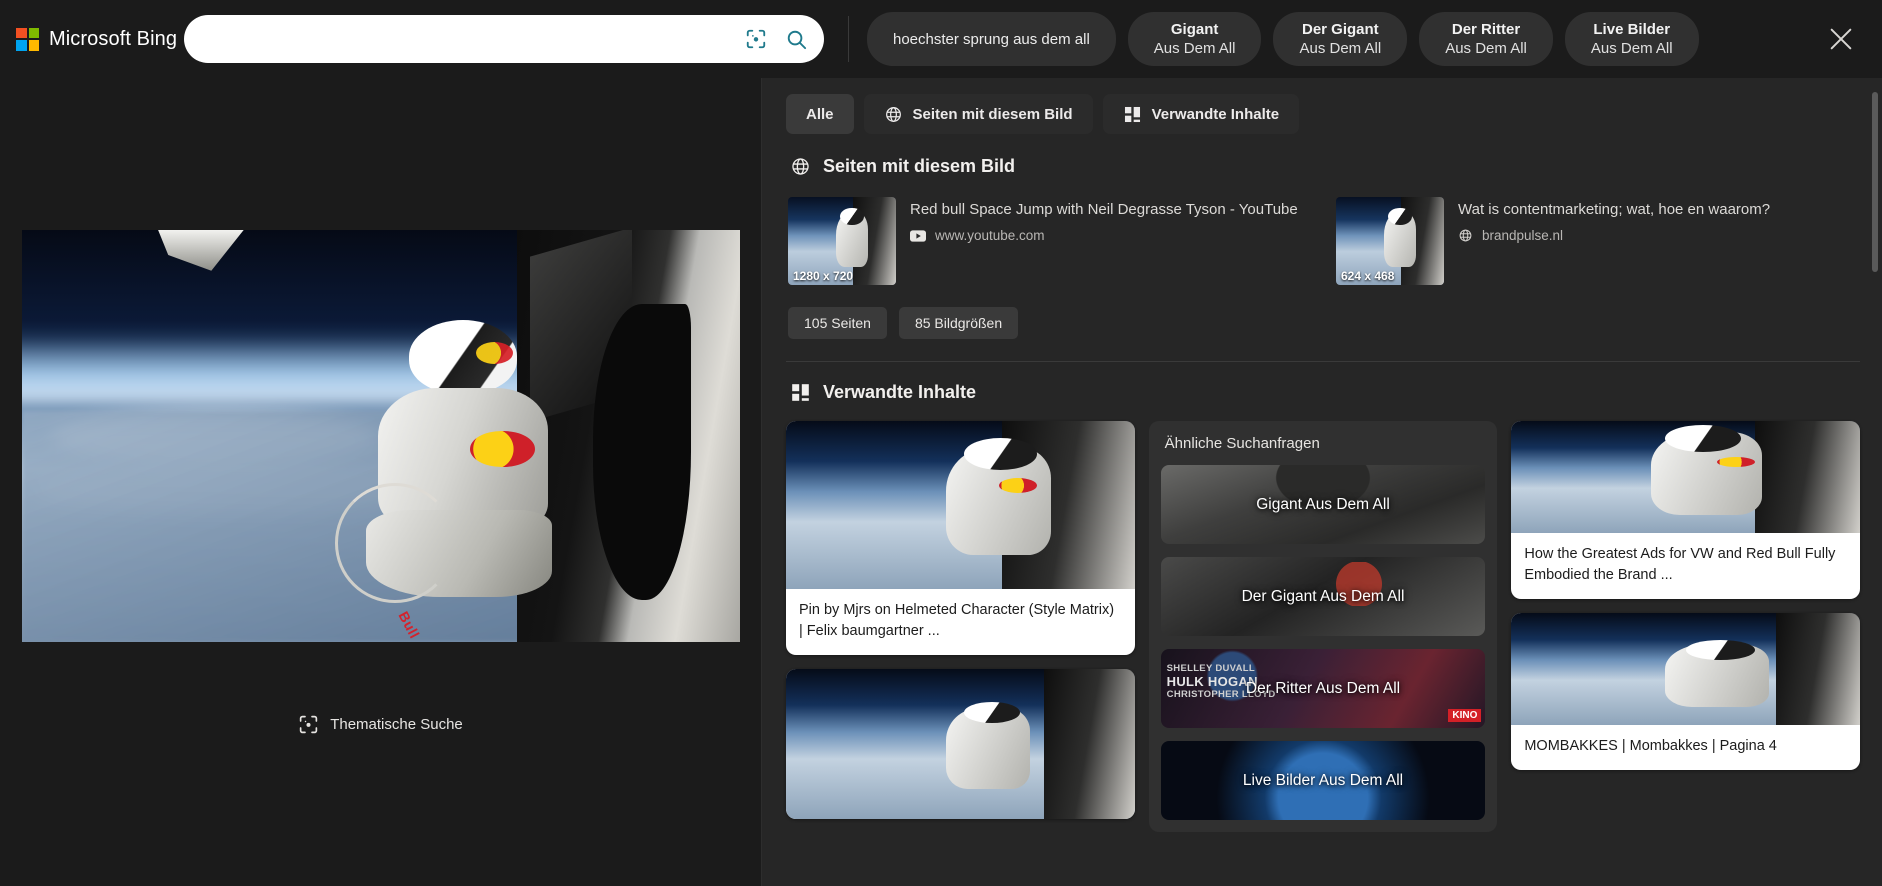 Image resolution: width=1882 pixels, height=886 pixels. I want to click on similar-search-label: Live Bilder Aus Dem All, so click(1323, 780).